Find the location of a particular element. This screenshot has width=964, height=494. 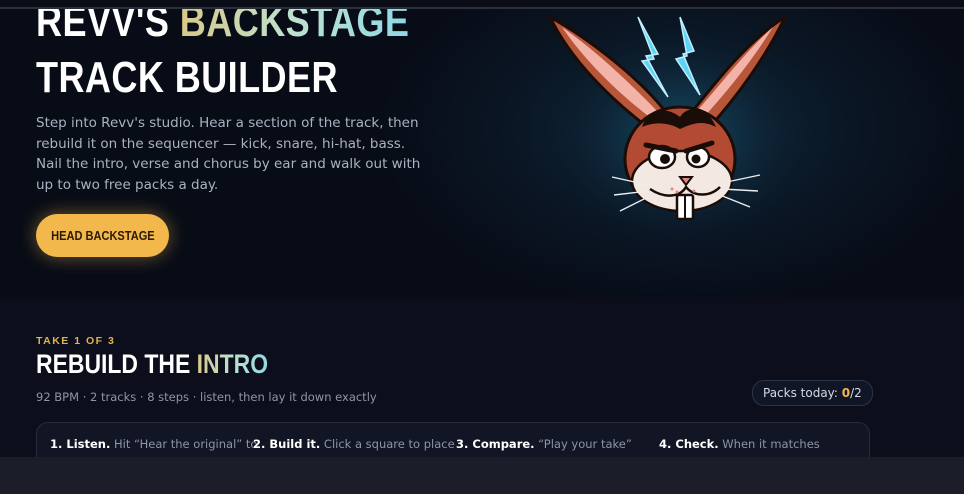

head-backstage-label: HEAD BACKSTAGE is located at coordinates (102, 235).